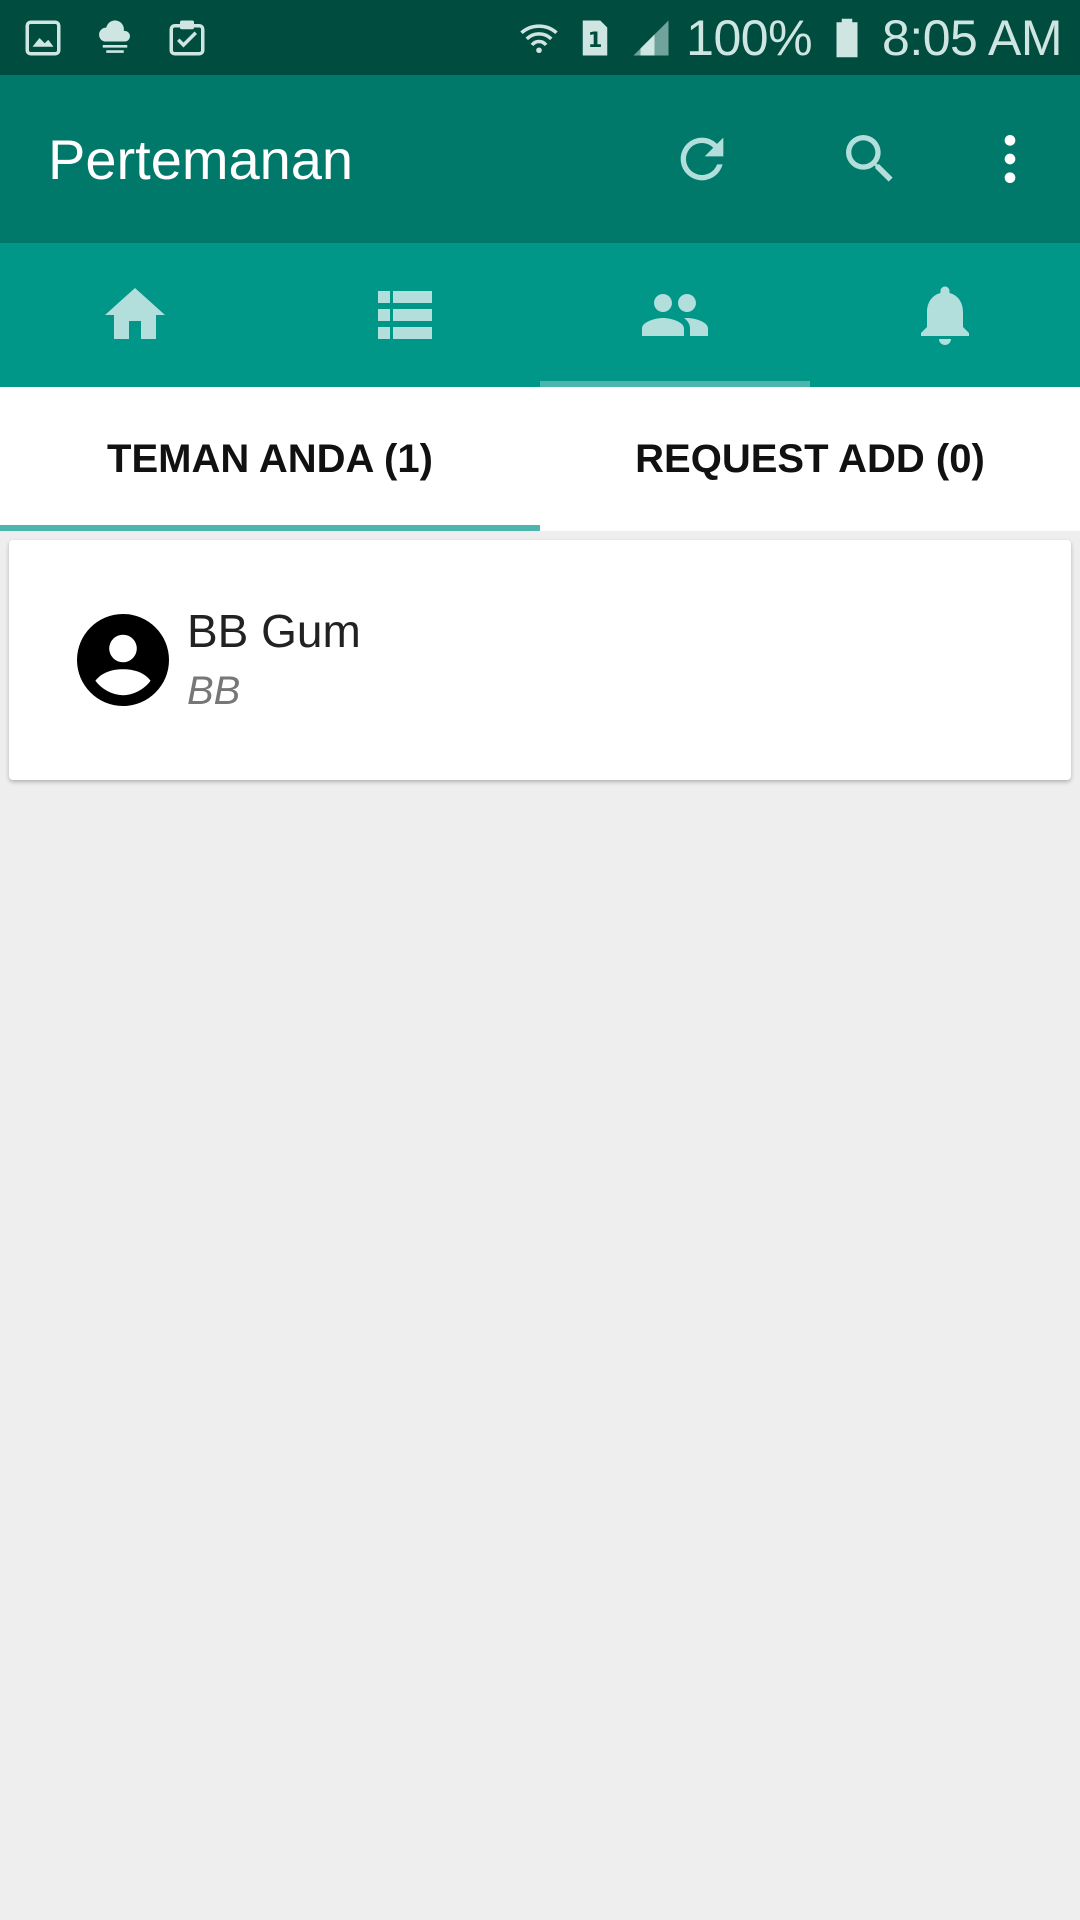 This screenshot has width=1080, height=1920. I want to click on cloud-icon, so click(115, 38).